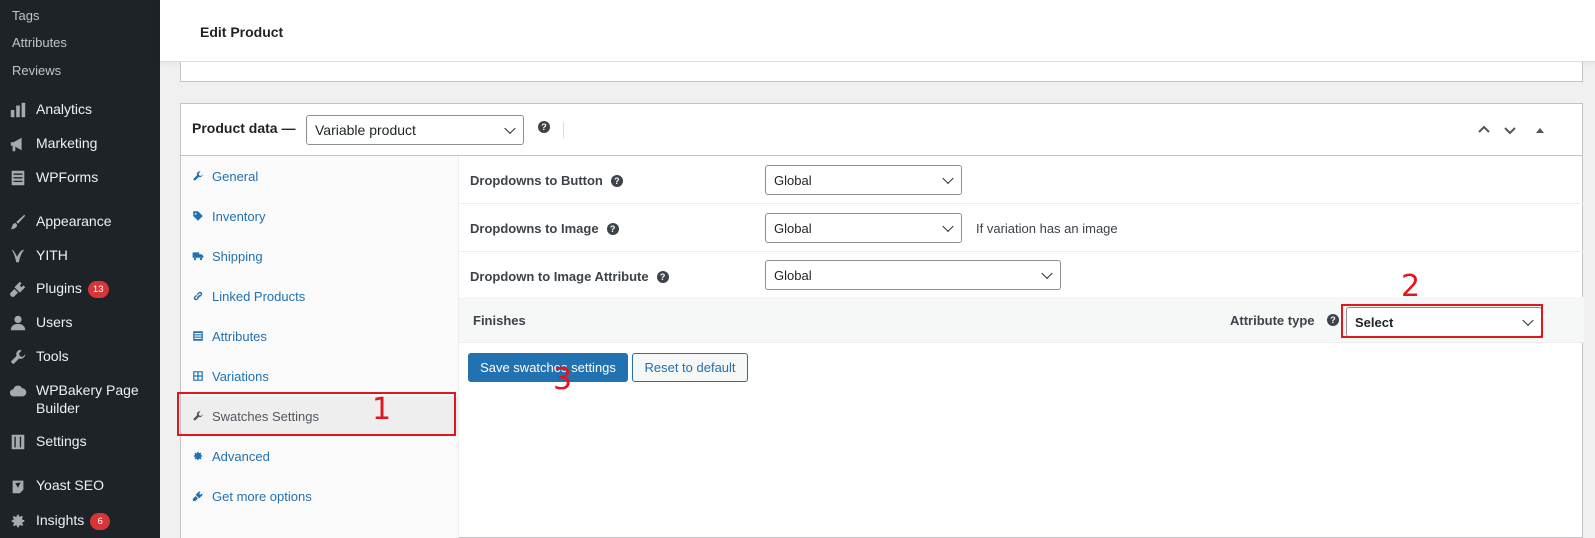  I want to click on menu-yoast: Yoast SEO, so click(80, 486).